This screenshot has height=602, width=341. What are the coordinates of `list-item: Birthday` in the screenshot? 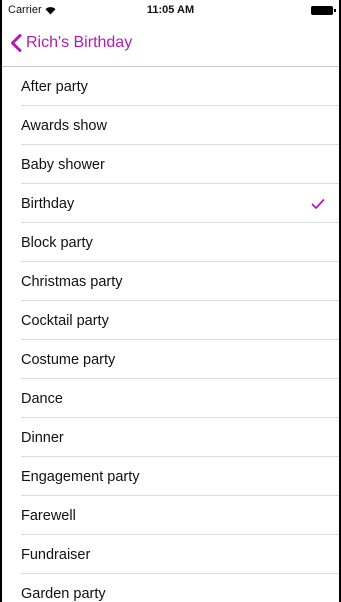 It's located at (170, 203).